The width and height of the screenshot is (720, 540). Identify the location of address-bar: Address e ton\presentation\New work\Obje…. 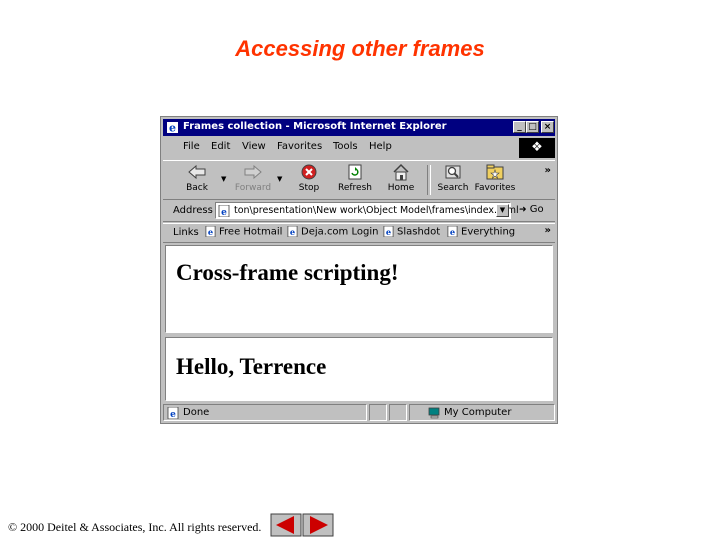
(359, 211).